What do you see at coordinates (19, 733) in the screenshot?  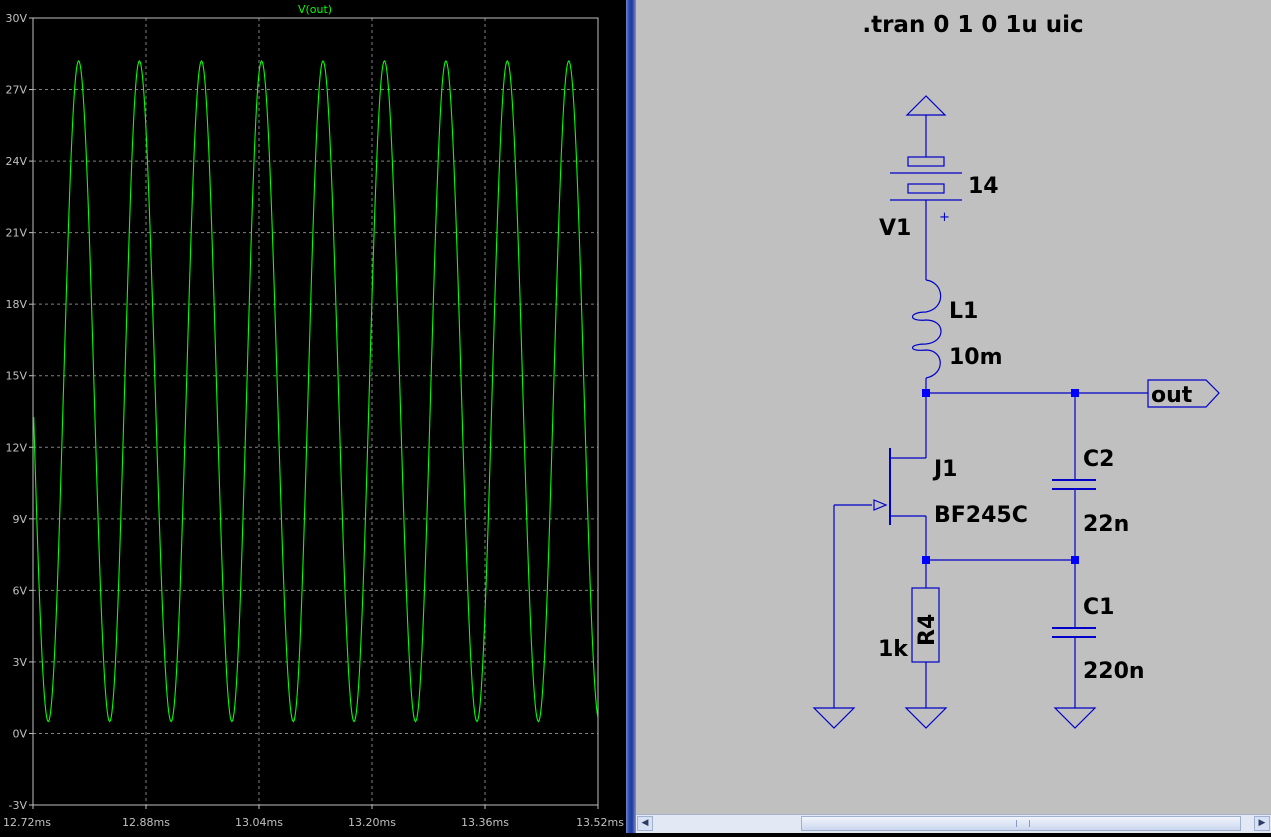 I see `y-tick-label: 0V` at bounding box center [19, 733].